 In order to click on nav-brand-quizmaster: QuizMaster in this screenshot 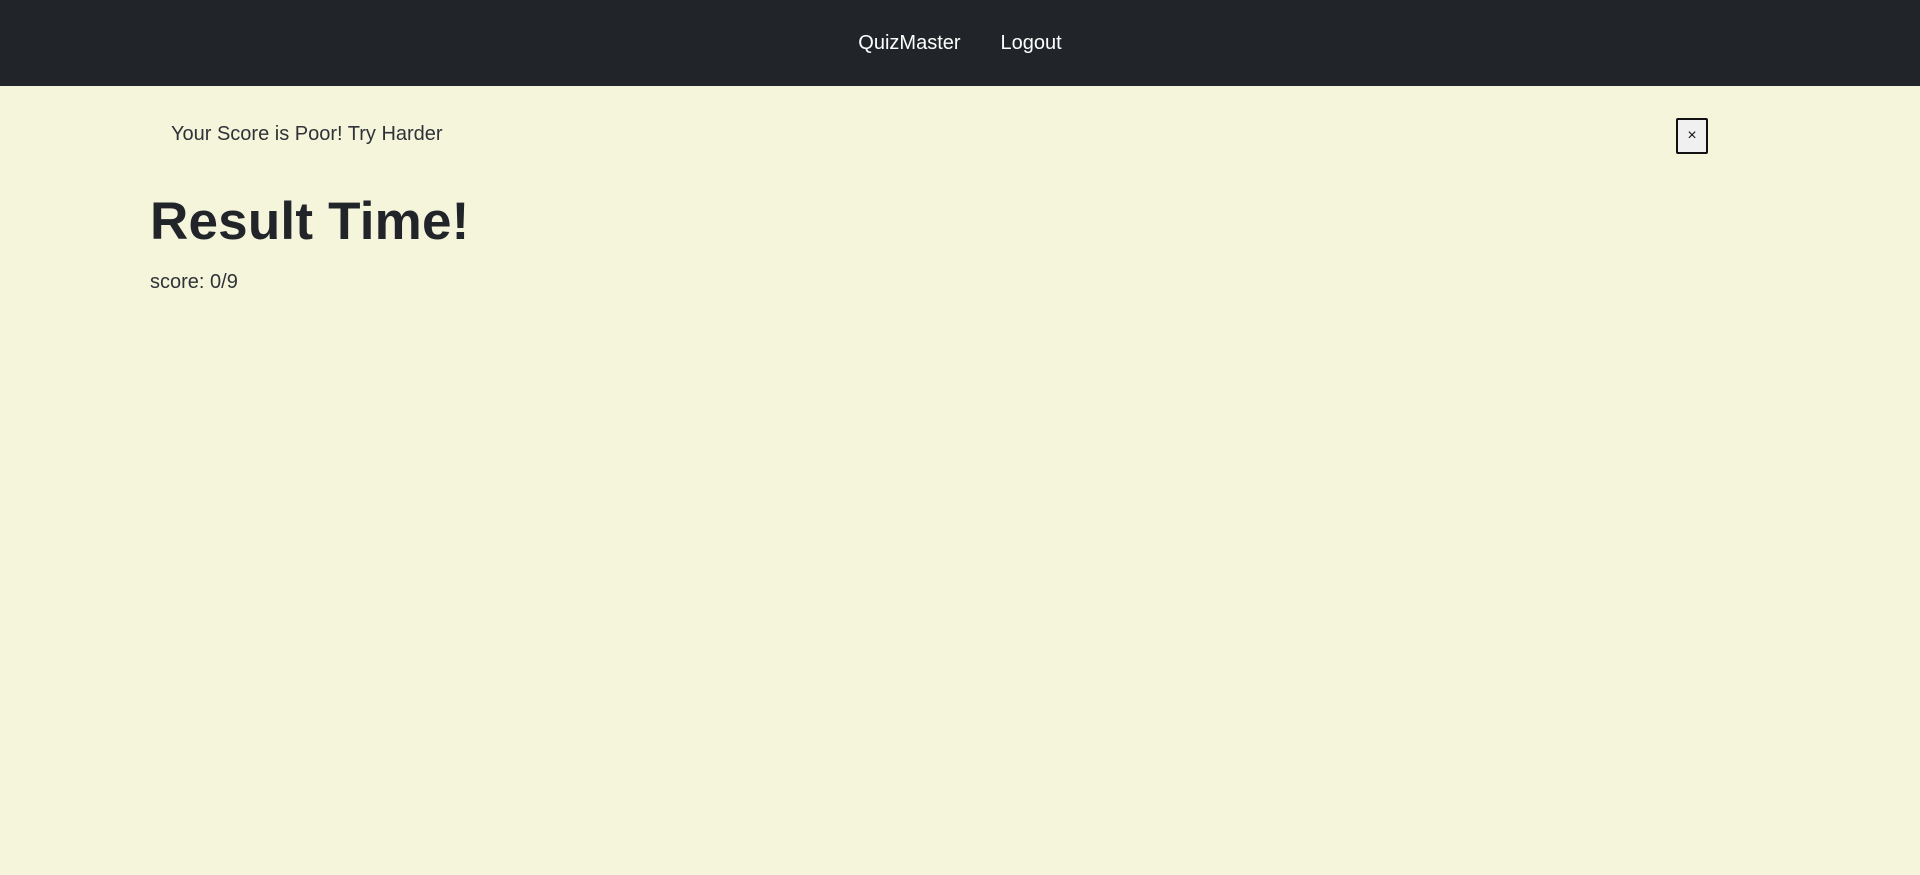, I will do `click(909, 43)`.